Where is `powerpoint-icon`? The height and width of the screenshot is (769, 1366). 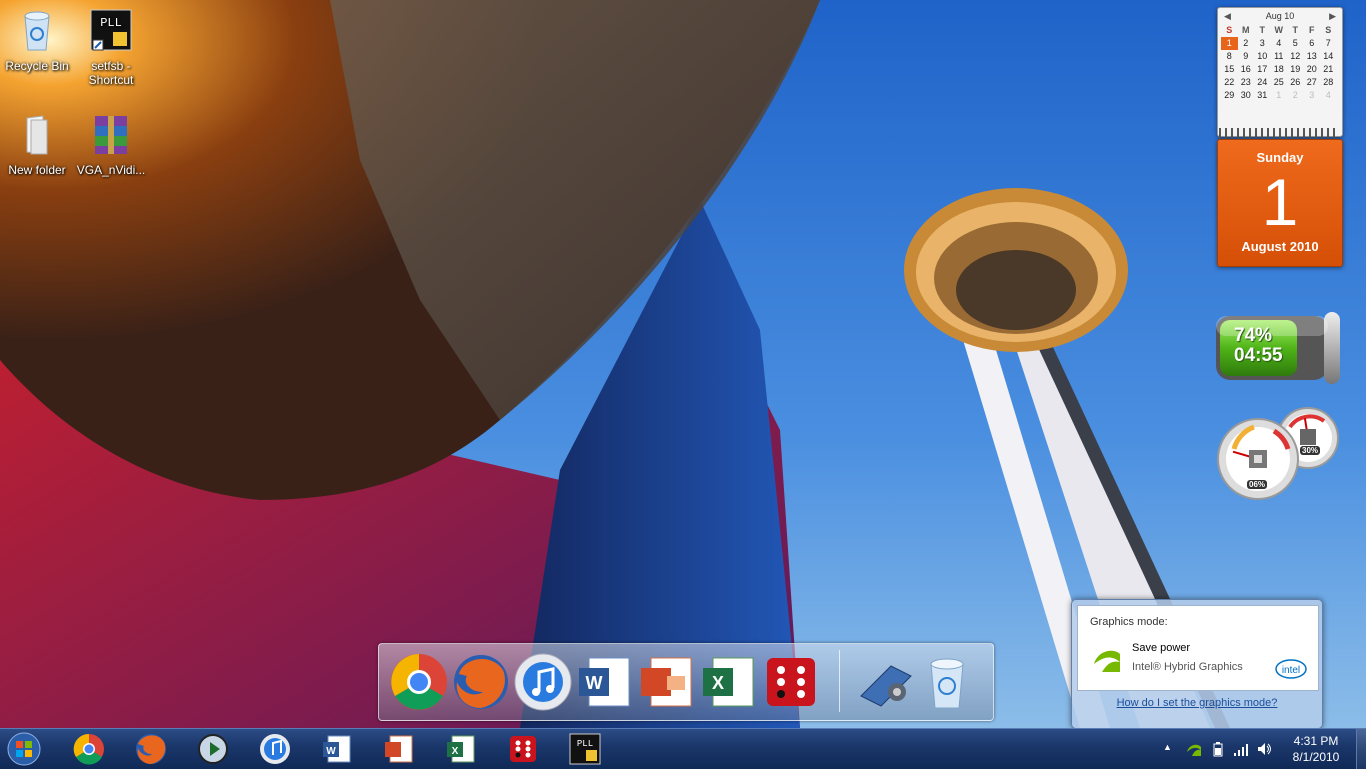 powerpoint-icon is located at coordinates (667, 682).